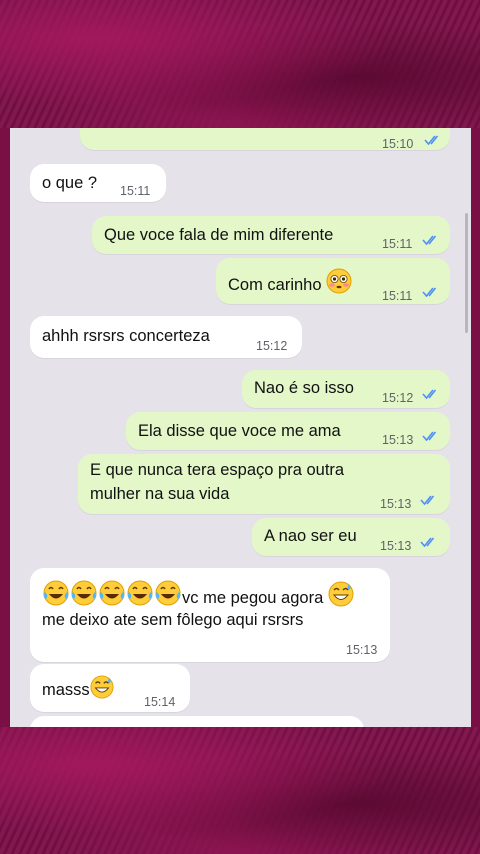 Image resolution: width=480 pixels, height=854 pixels. I want to click on message-outgoing: Com carinho 15:11, so click(333, 281).